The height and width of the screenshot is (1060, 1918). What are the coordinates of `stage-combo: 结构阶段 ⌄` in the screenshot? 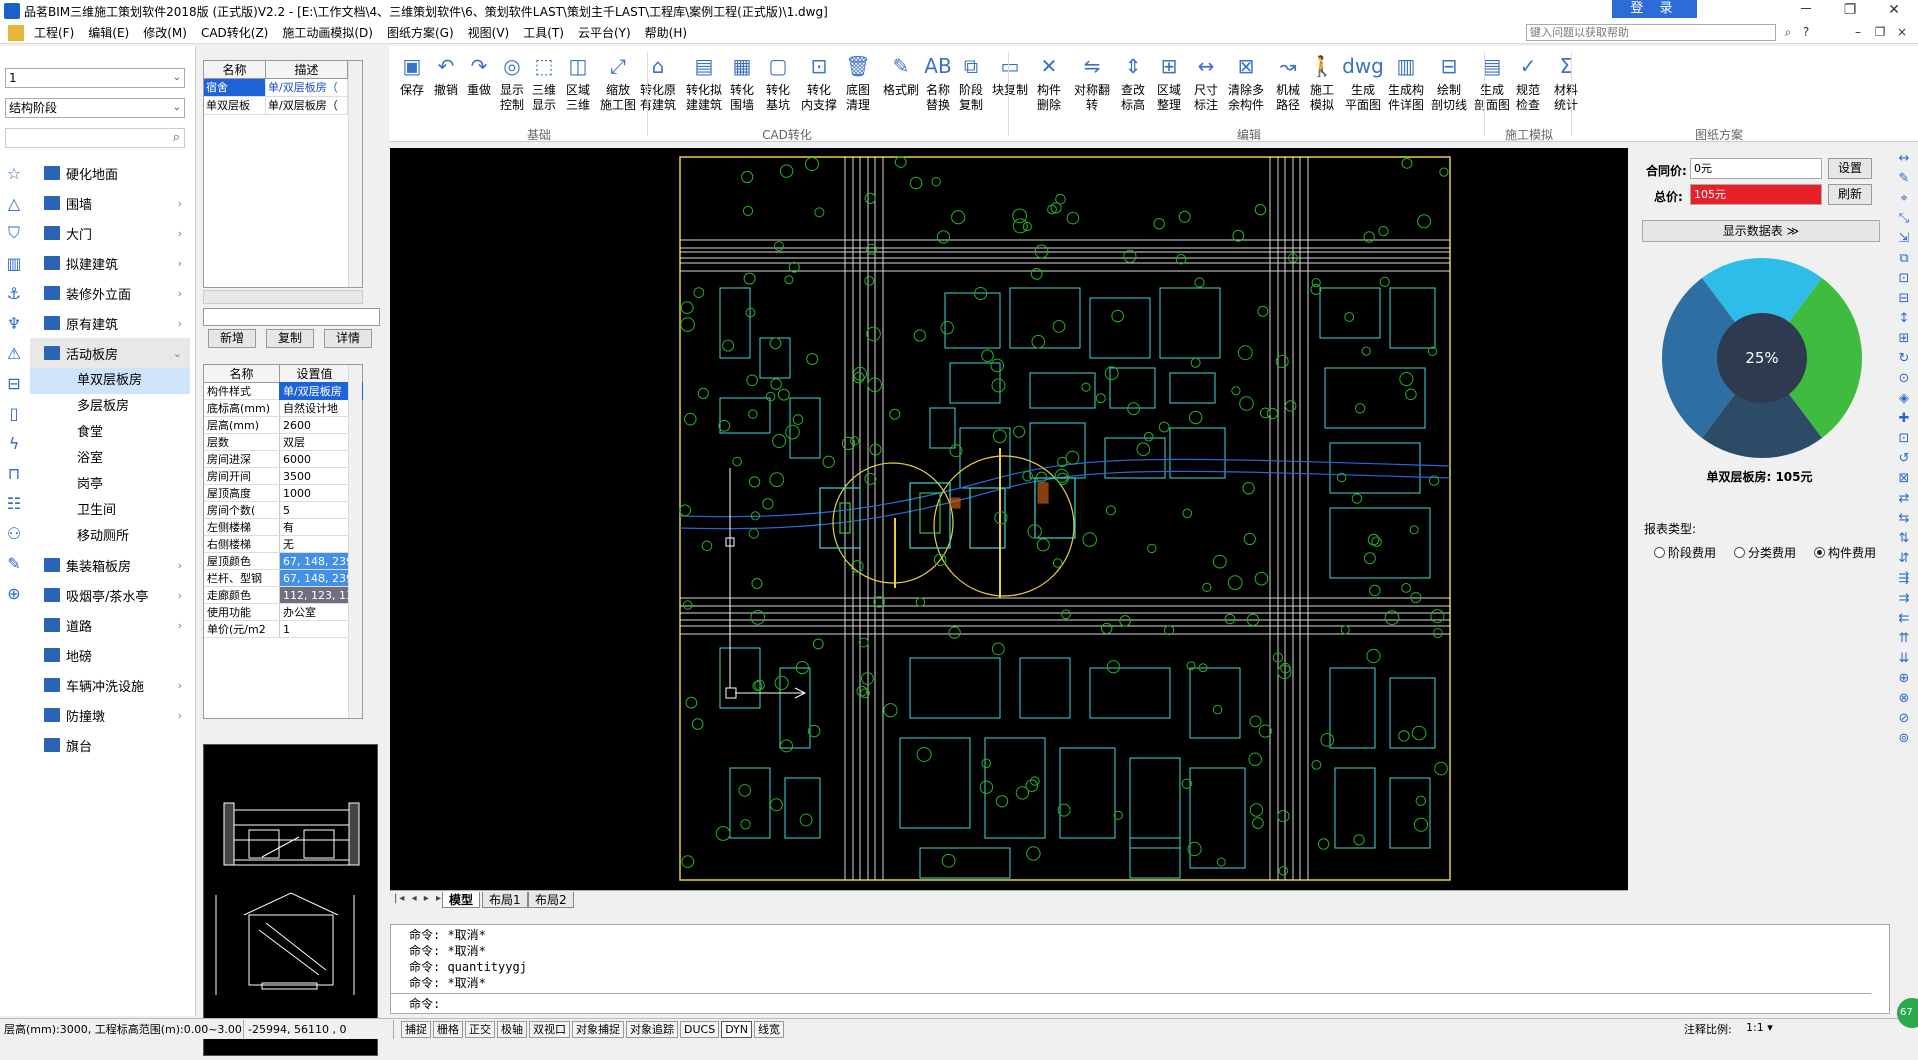 It's located at (95, 108).